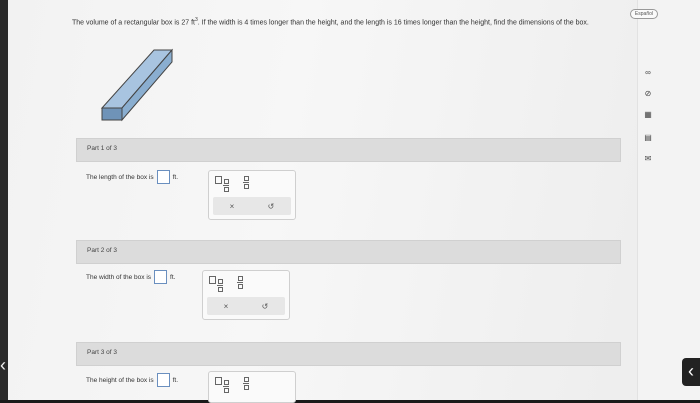  Describe the element at coordinates (4, 200) in the screenshot. I see `left-bezel` at that location.